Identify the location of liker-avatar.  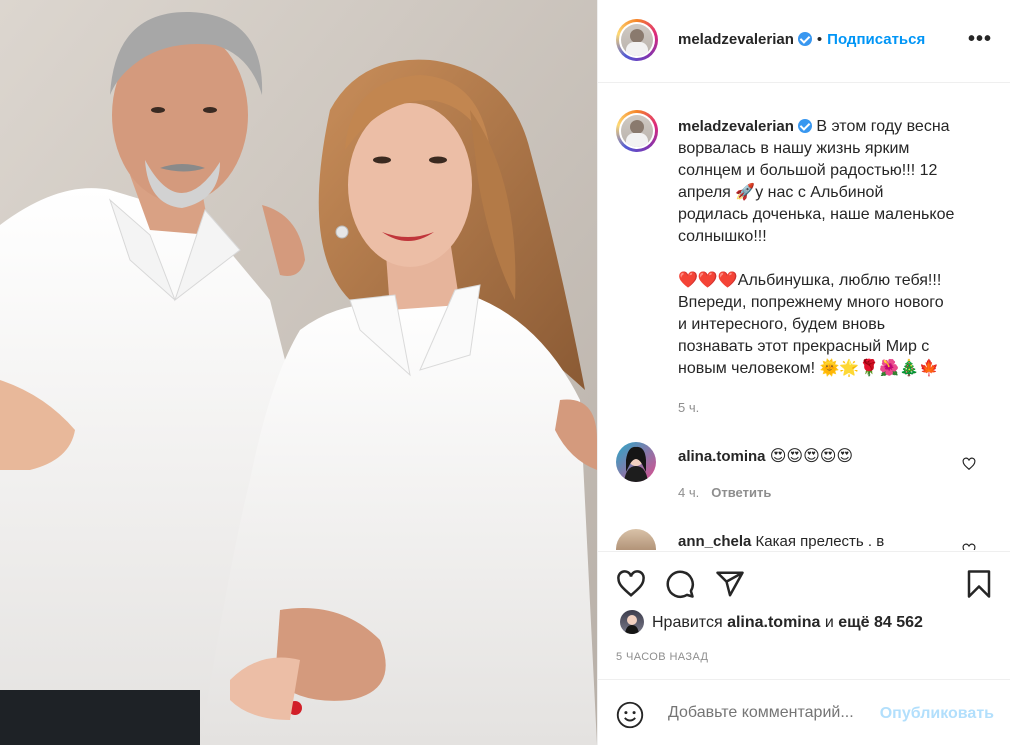
(632, 622).